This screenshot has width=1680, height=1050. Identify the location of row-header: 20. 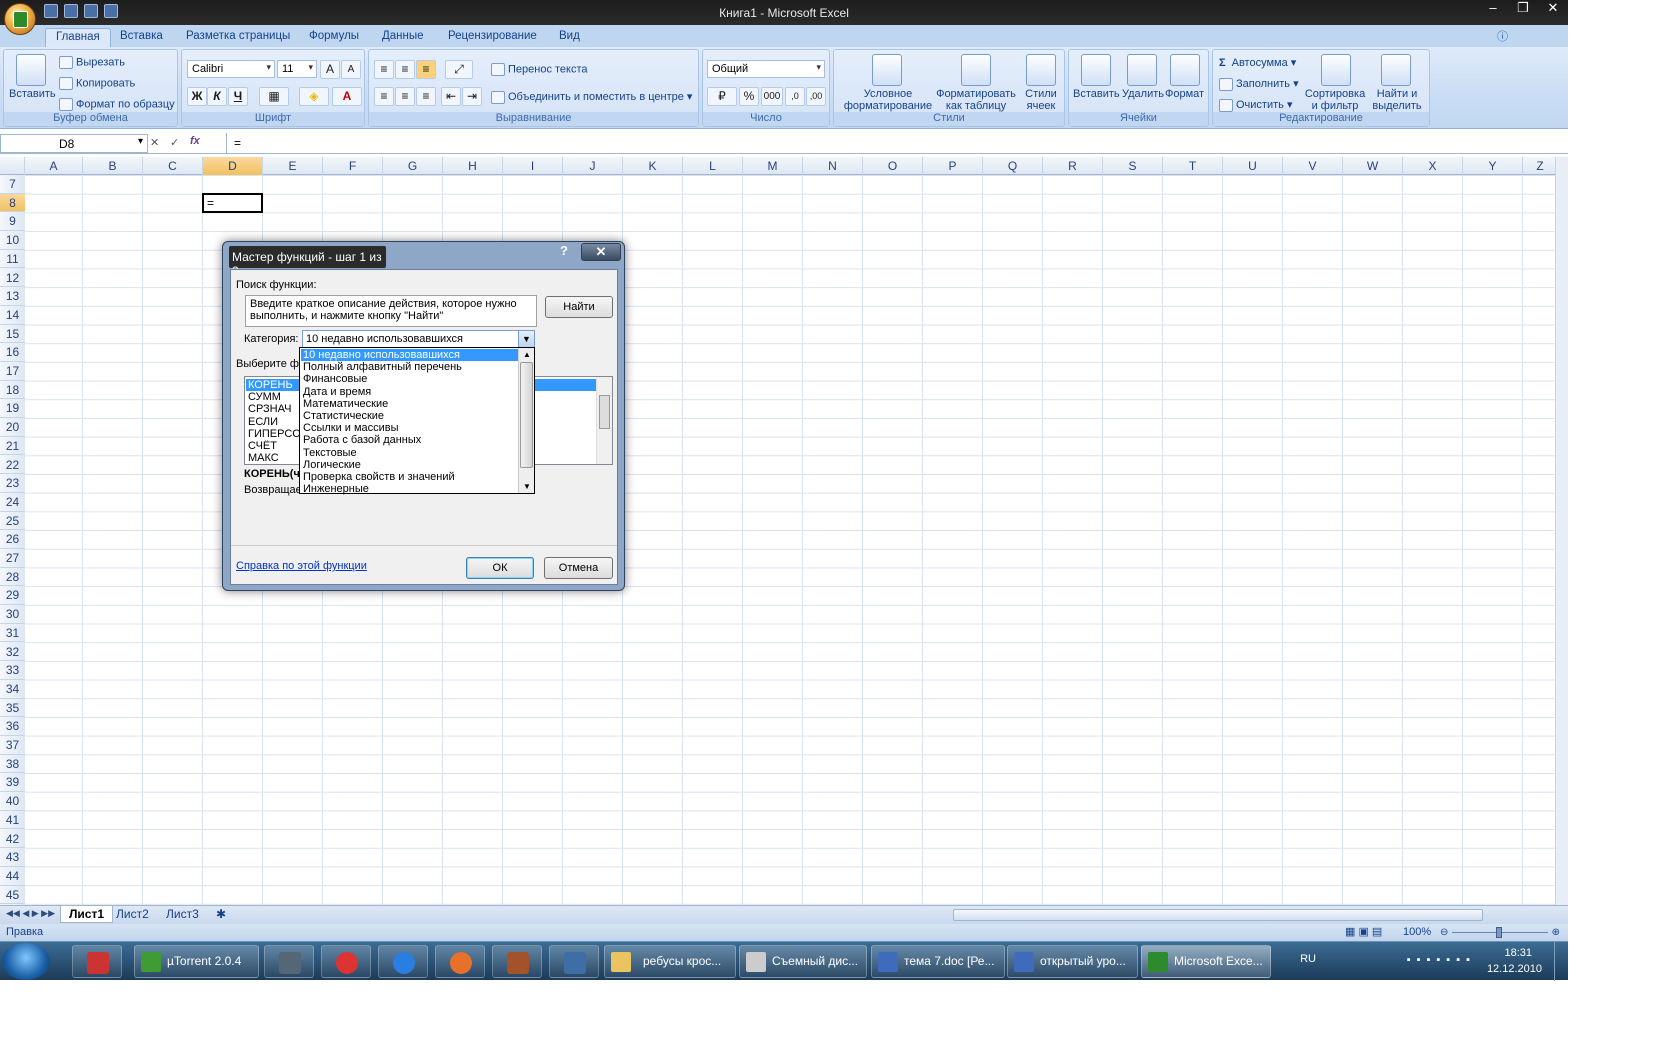
(12, 427).